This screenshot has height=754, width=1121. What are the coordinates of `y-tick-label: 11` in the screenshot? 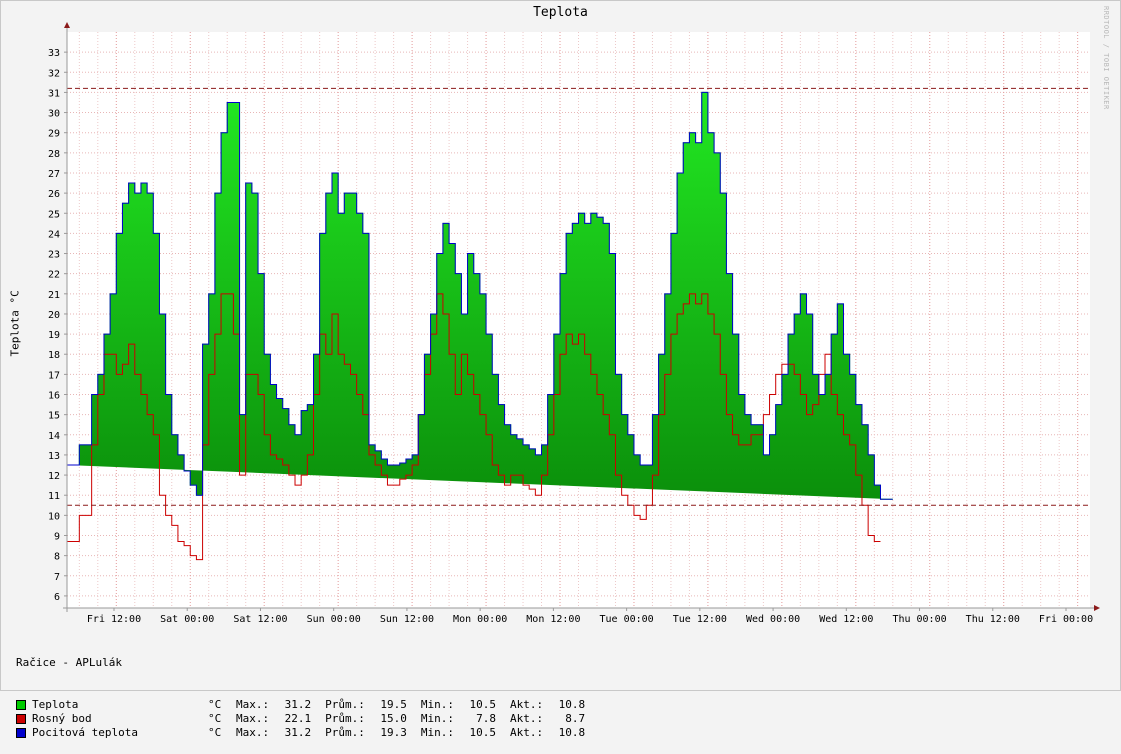 It's located at (54, 496).